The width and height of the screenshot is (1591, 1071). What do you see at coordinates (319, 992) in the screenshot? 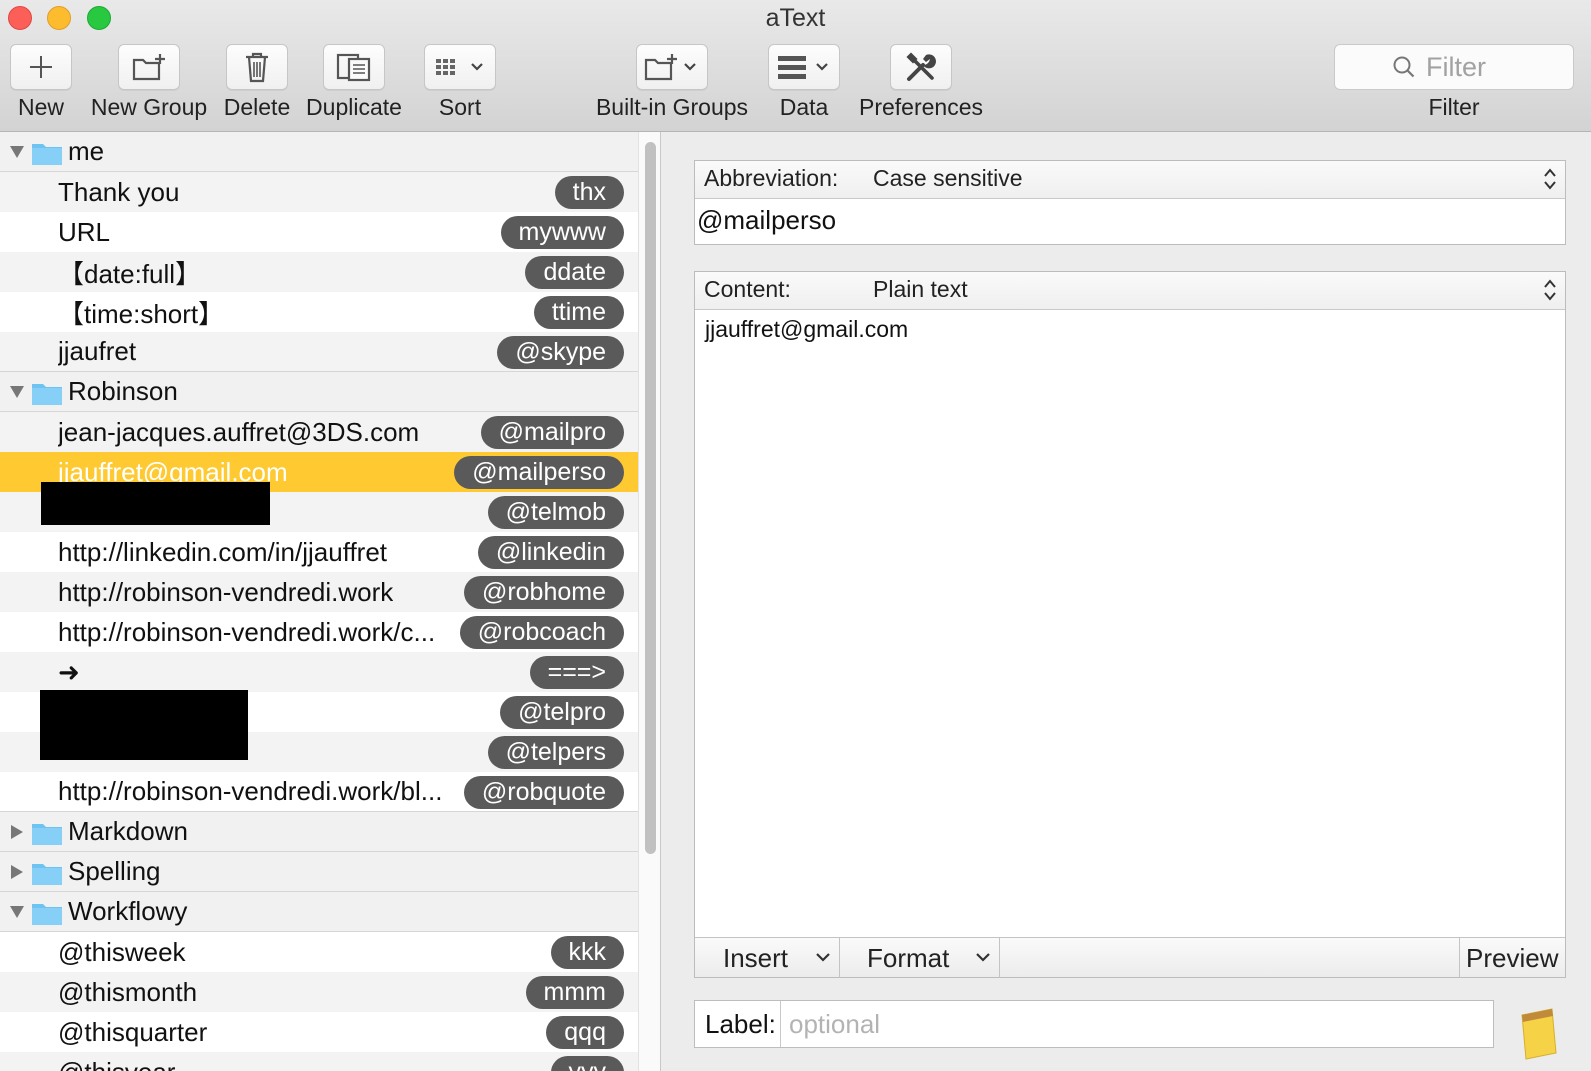
I see `snippet-row: @thismonth mmm` at bounding box center [319, 992].